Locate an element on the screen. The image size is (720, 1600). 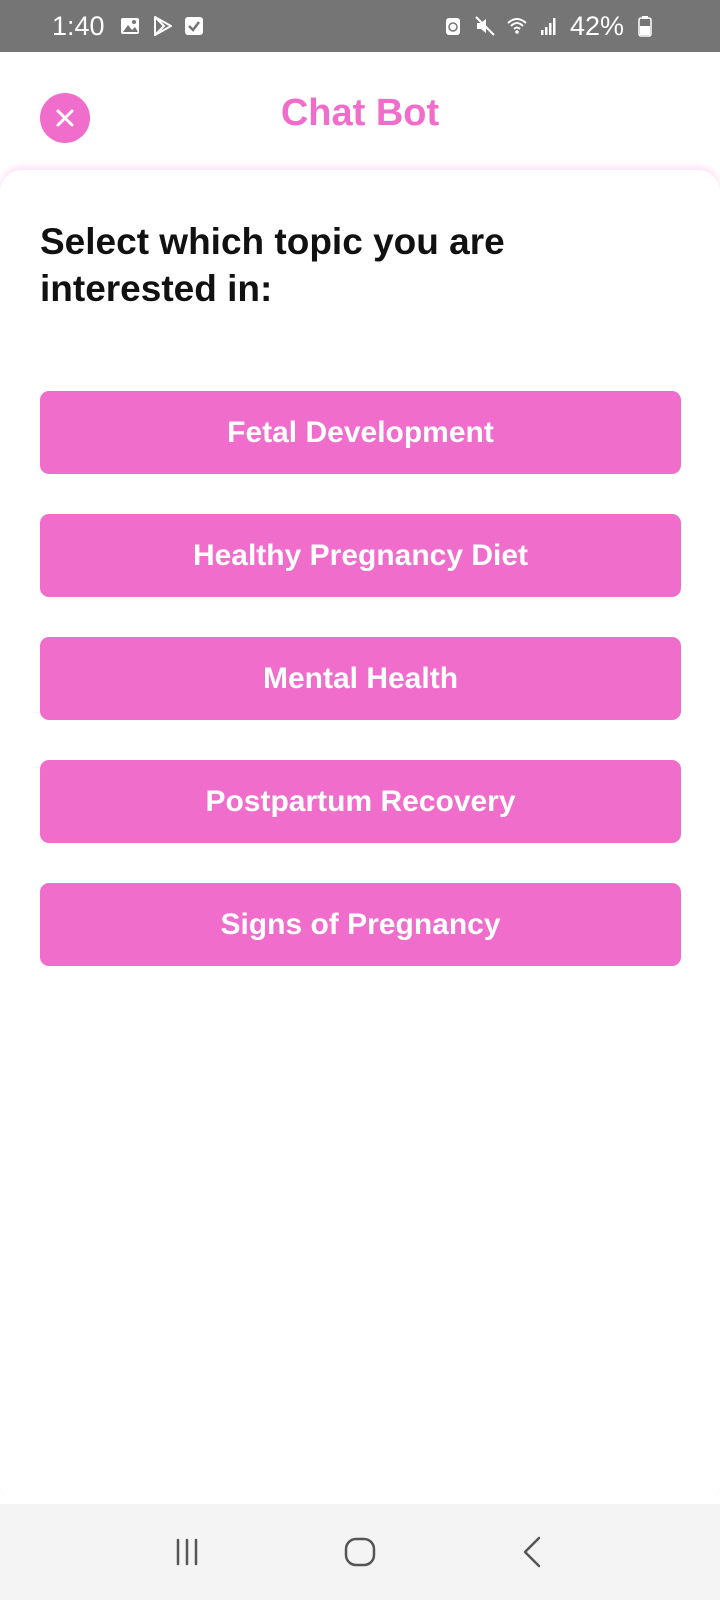
home-button is located at coordinates (360, 1552).